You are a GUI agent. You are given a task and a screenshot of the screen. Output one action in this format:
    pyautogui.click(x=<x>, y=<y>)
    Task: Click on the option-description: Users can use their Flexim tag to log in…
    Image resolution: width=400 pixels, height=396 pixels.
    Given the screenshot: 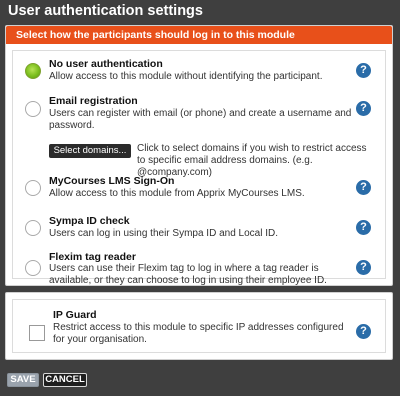 What is the action you would take?
    pyautogui.click(x=188, y=274)
    